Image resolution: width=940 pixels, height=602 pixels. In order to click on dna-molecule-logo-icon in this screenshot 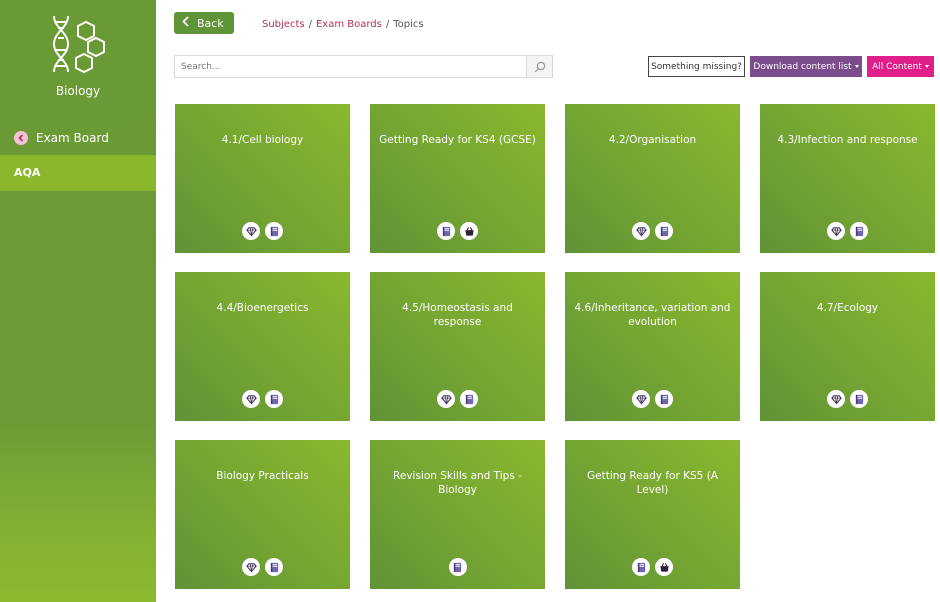, I will do `click(78, 44)`.